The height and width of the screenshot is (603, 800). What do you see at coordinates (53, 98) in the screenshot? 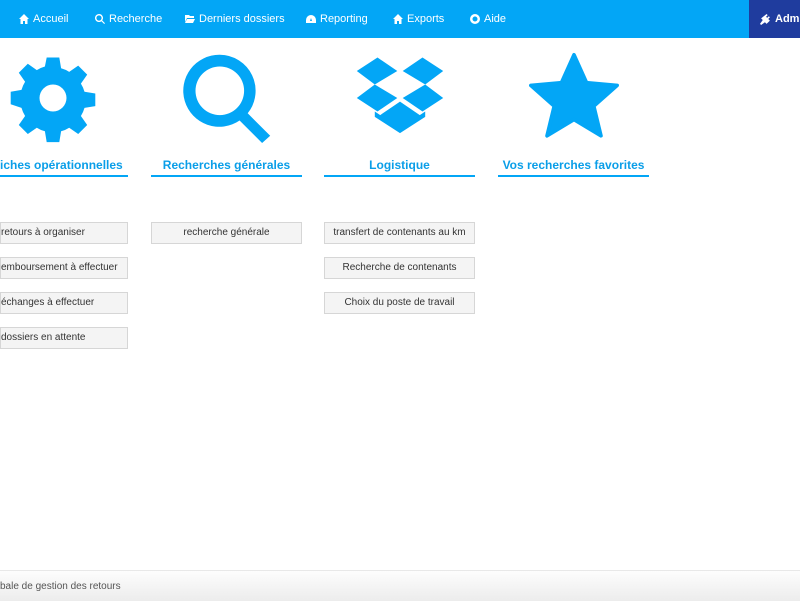
I see `gear-icon` at bounding box center [53, 98].